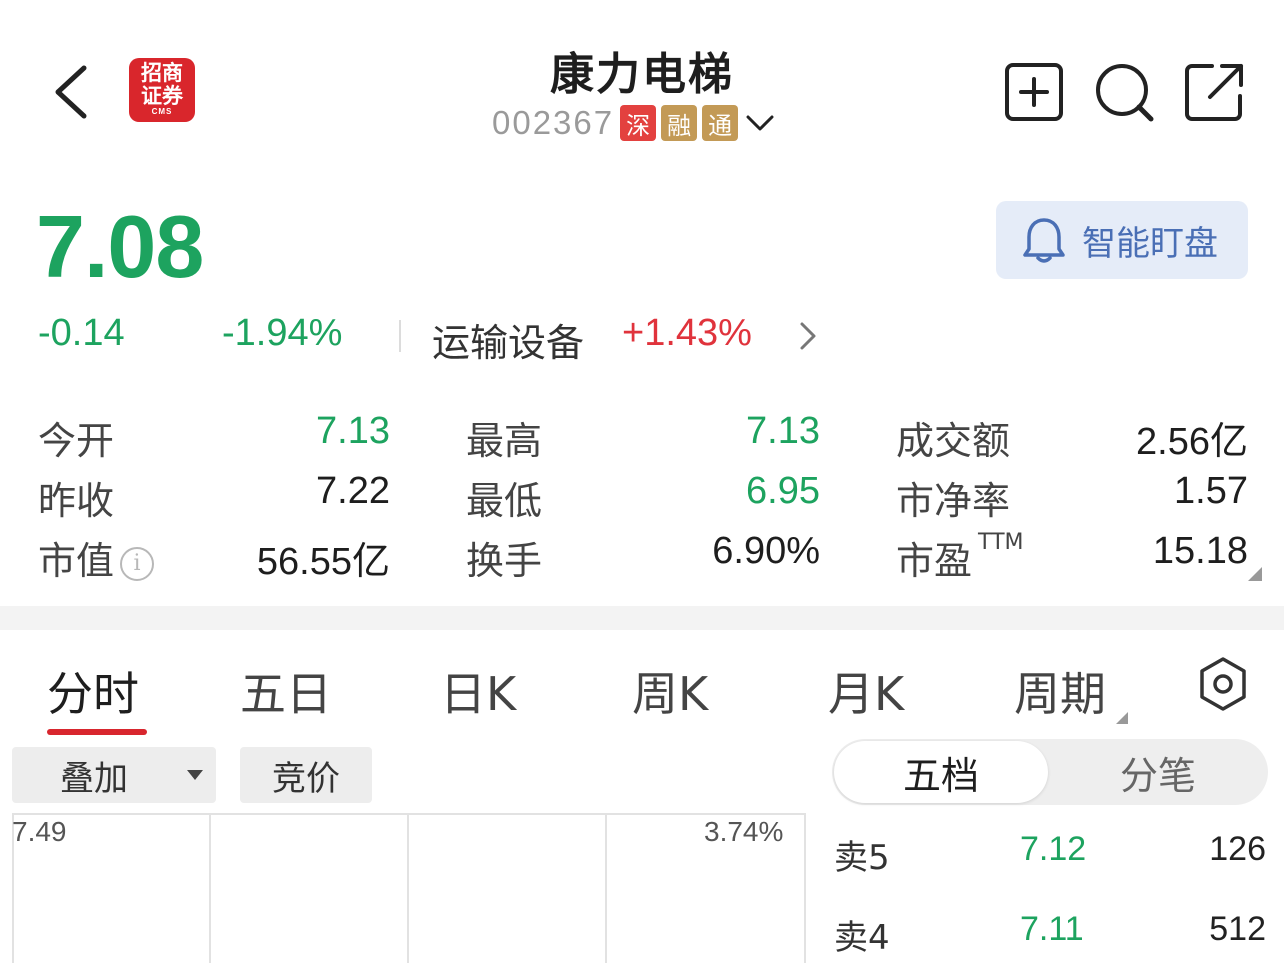  I want to click on tag-tong: 通, so click(720, 123).